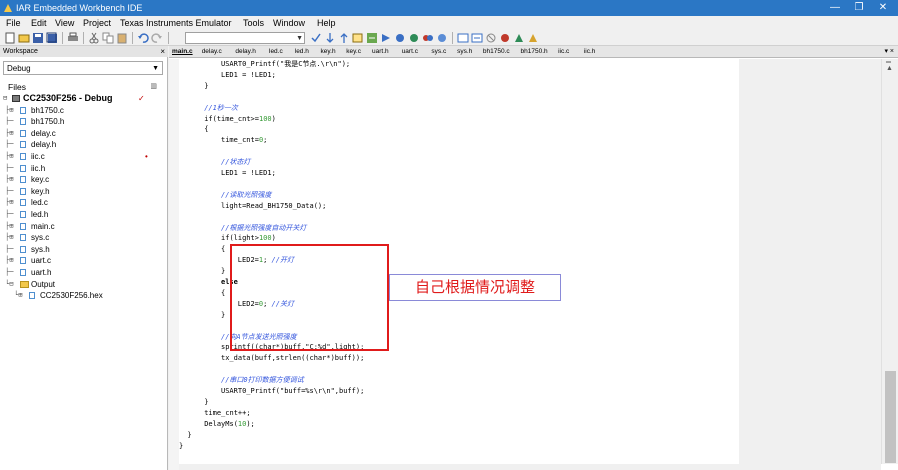 The height and width of the screenshot is (470, 898). Describe the element at coordinates (108, 38) in the screenshot. I see `copy-icon` at that location.